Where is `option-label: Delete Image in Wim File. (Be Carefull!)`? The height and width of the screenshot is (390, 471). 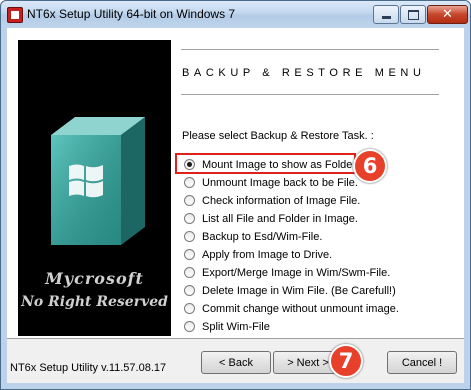 option-label: Delete Image in Wim File. (Be Carefull!) is located at coordinates (299, 290).